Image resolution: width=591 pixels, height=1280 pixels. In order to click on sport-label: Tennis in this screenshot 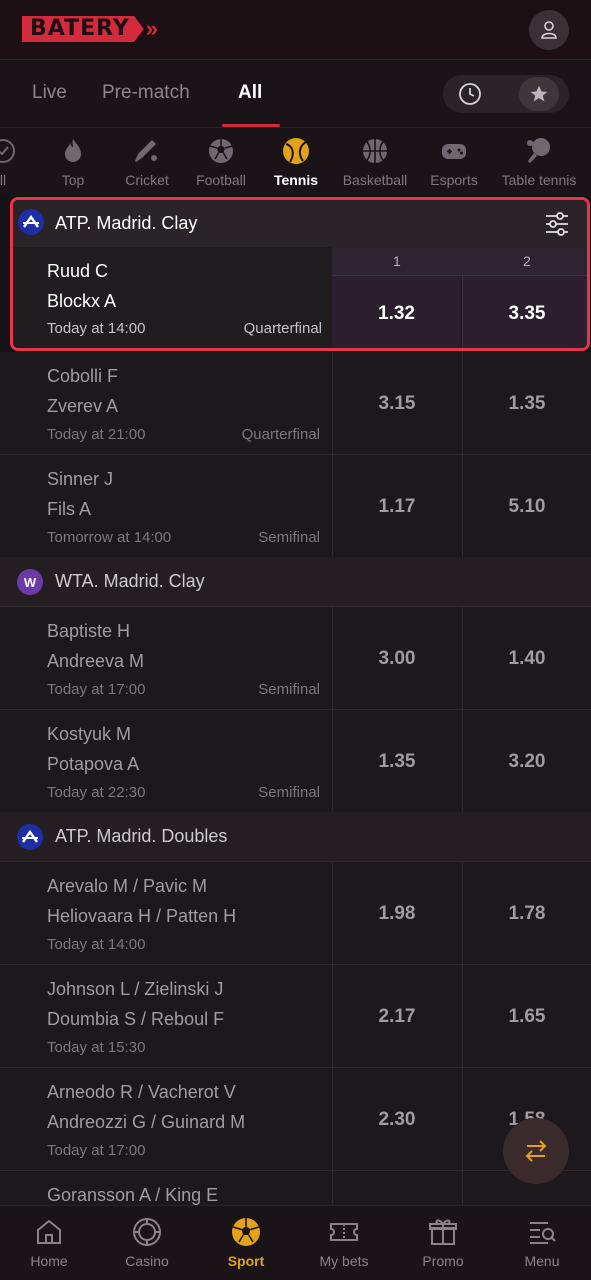, I will do `click(296, 180)`.